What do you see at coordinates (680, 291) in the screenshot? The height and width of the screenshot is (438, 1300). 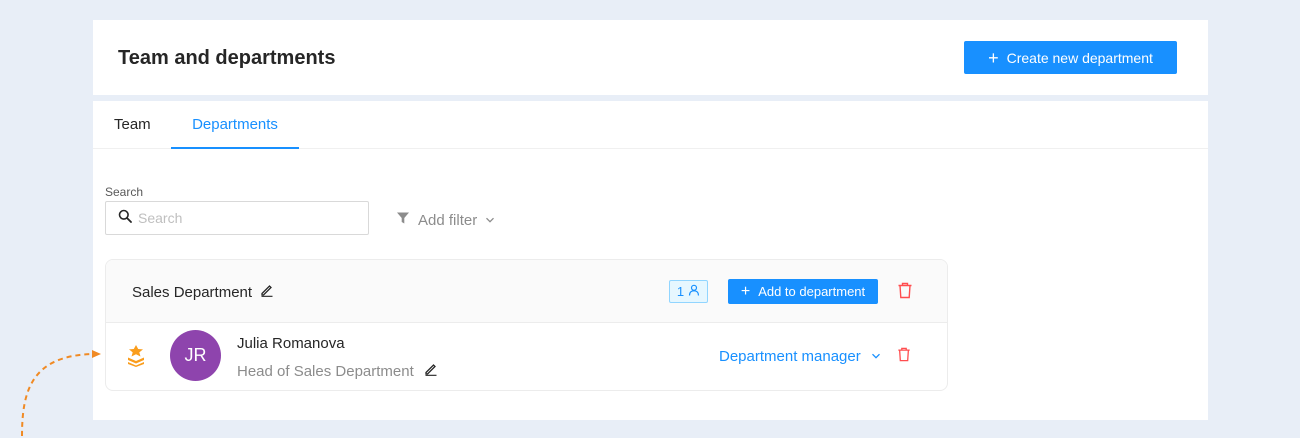 I see `member-count: 1` at bounding box center [680, 291].